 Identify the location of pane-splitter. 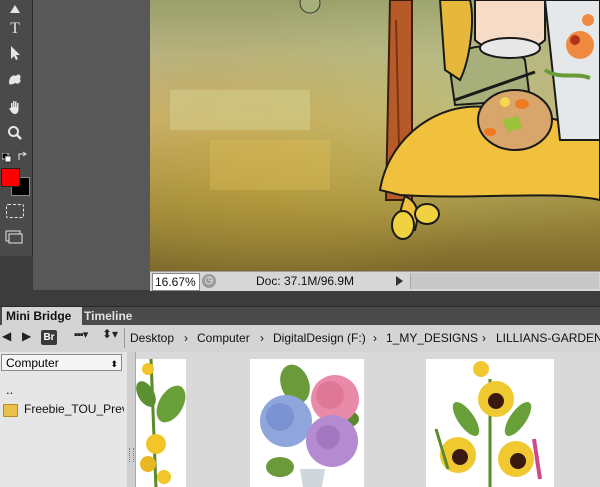
(131, 419).